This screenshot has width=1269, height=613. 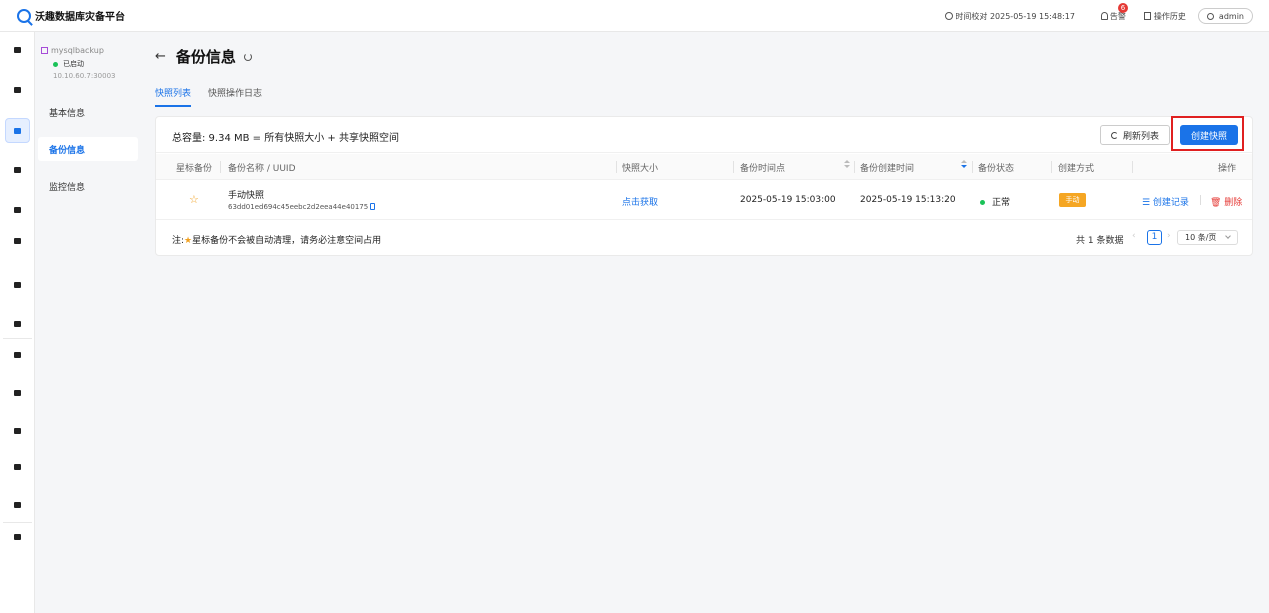 What do you see at coordinates (80, 17) in the screenshot?
I see `app-title: 沃趣数据库灾备平台` at bounding box center [80, 17].